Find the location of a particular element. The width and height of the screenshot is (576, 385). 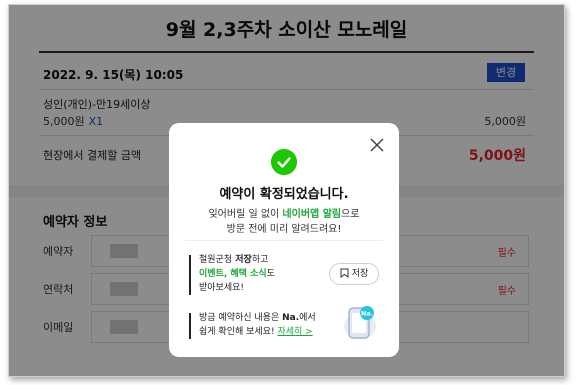

promo-text: 도 is located at coordinates (270, 274).